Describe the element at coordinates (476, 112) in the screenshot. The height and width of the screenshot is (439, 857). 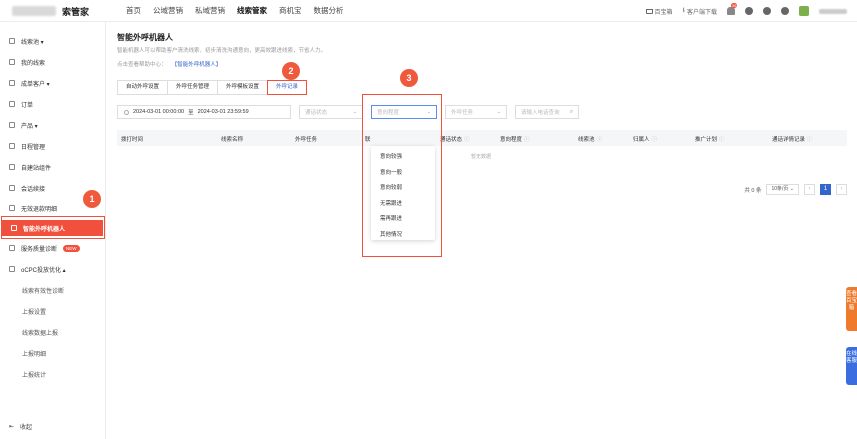
I see `call-task-select: 外呼任务 ⌄` at that location.